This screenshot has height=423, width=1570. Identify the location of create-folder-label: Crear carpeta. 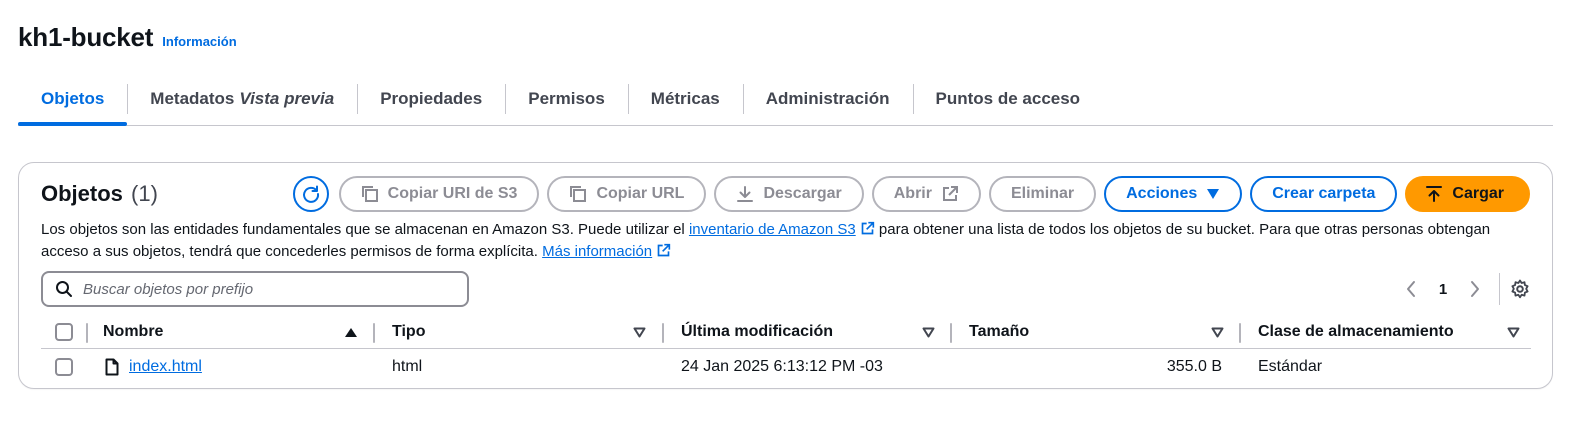
(1324, 193).